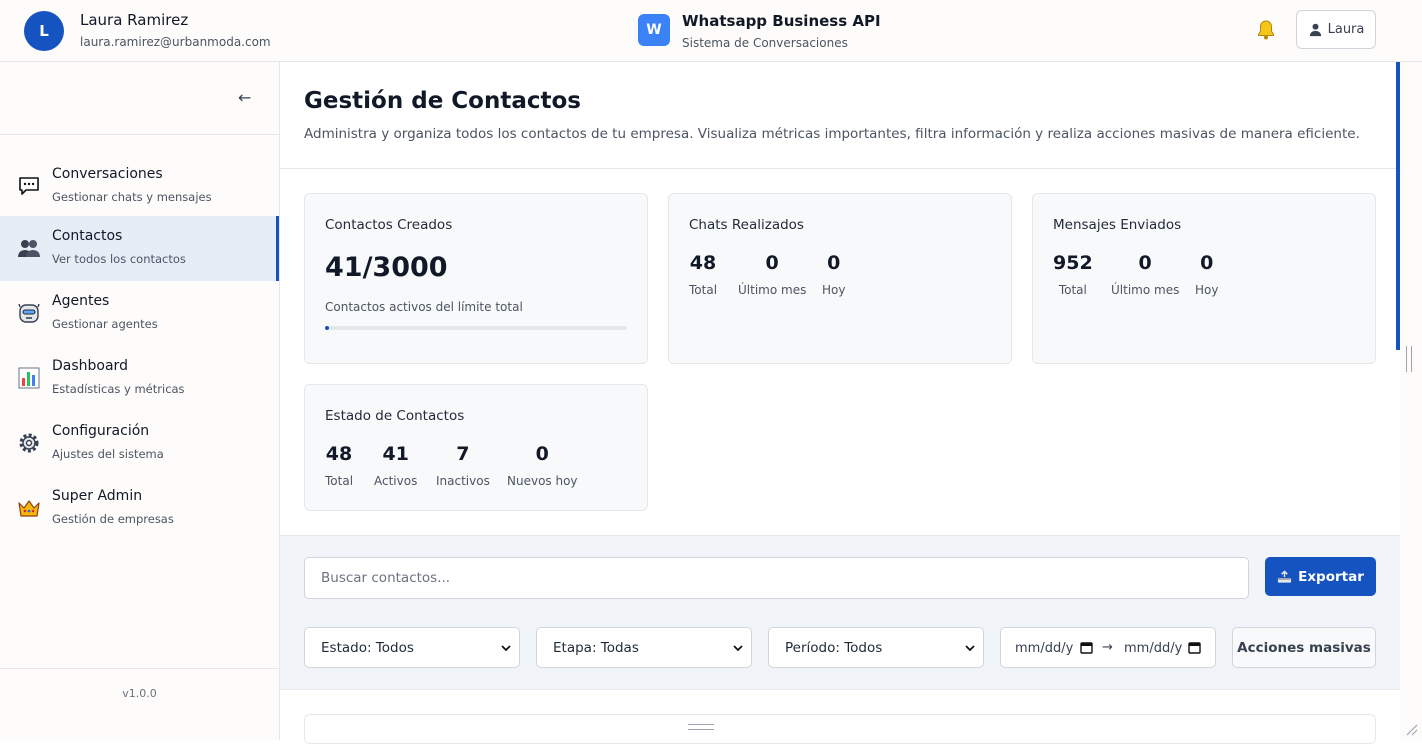 The height and width of the screenshot is (744, 1422). What do you see at coordinates (542, 465) in the screenshot?
I see `stat-new-today: 0 Nuevos hoy` at bounding box center [542, 465].